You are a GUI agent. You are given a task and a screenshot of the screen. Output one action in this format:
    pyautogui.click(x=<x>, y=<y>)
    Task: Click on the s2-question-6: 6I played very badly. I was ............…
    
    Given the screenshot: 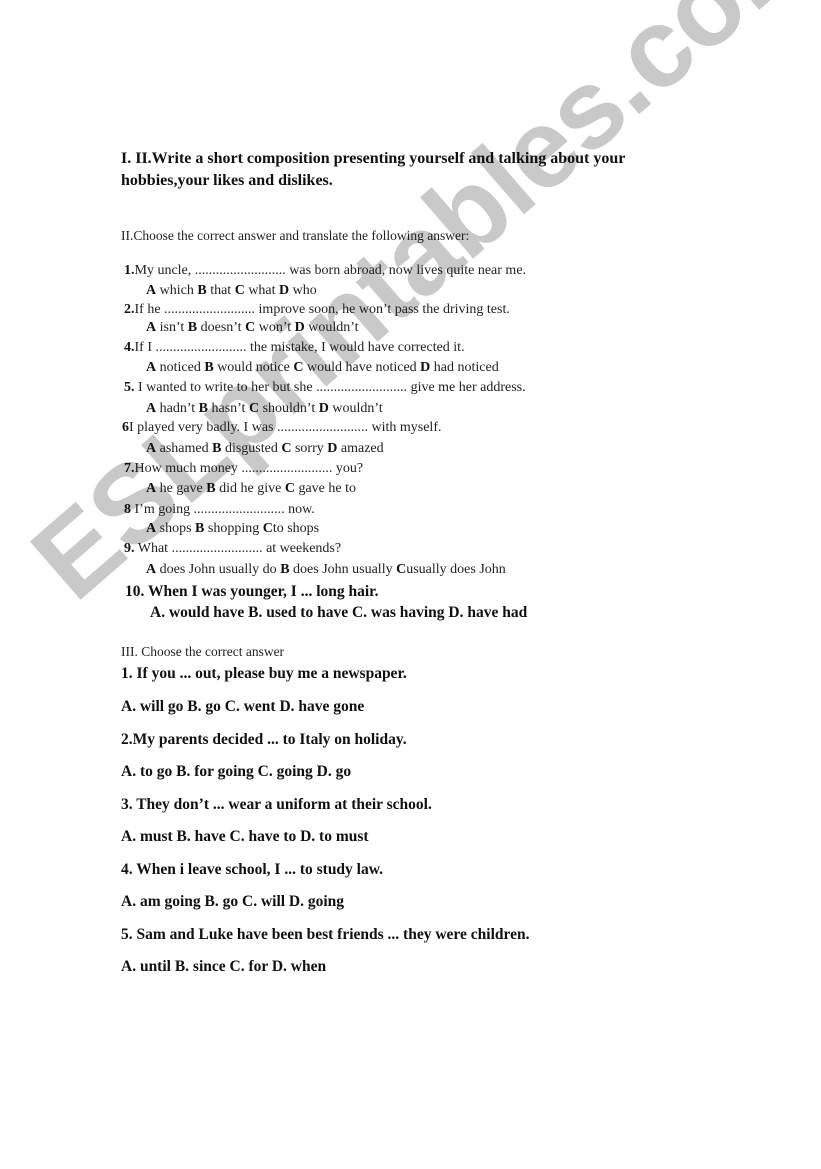 What is the action you would take?
    pyautogui.click(x=281, y=428)
    